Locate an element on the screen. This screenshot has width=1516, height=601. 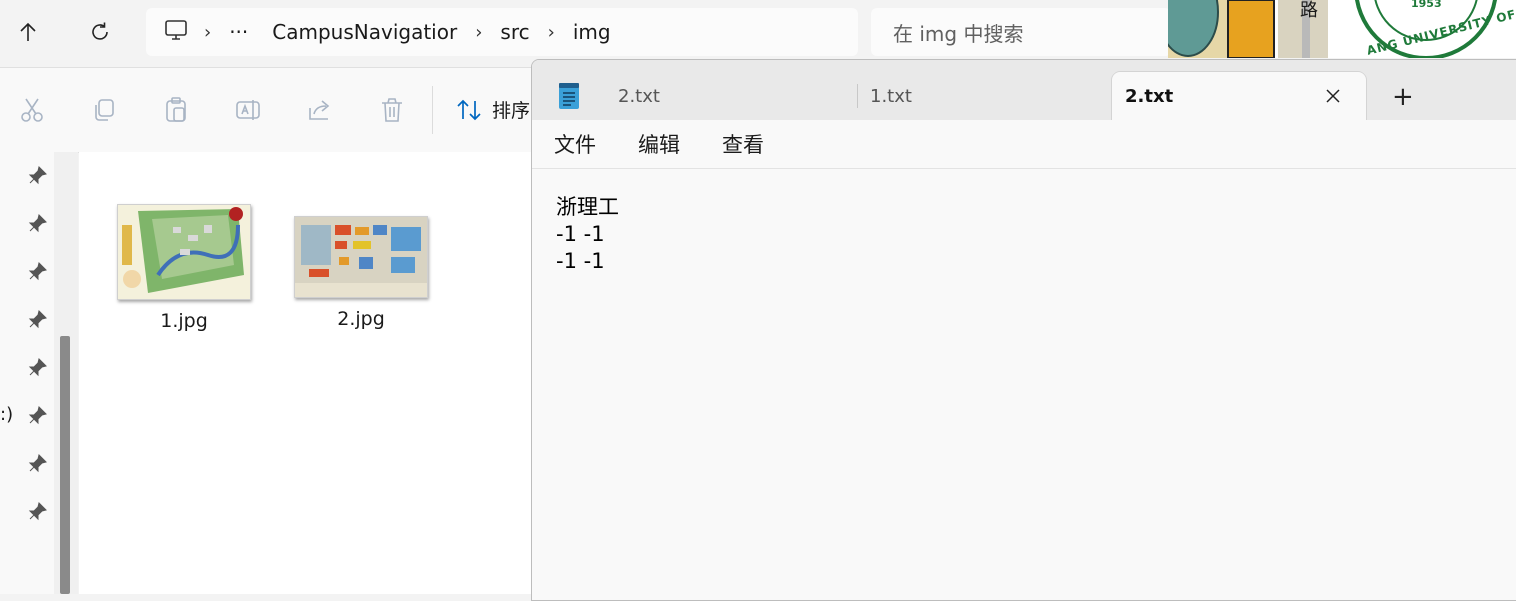
up-button is located at coordinates (28, 32).